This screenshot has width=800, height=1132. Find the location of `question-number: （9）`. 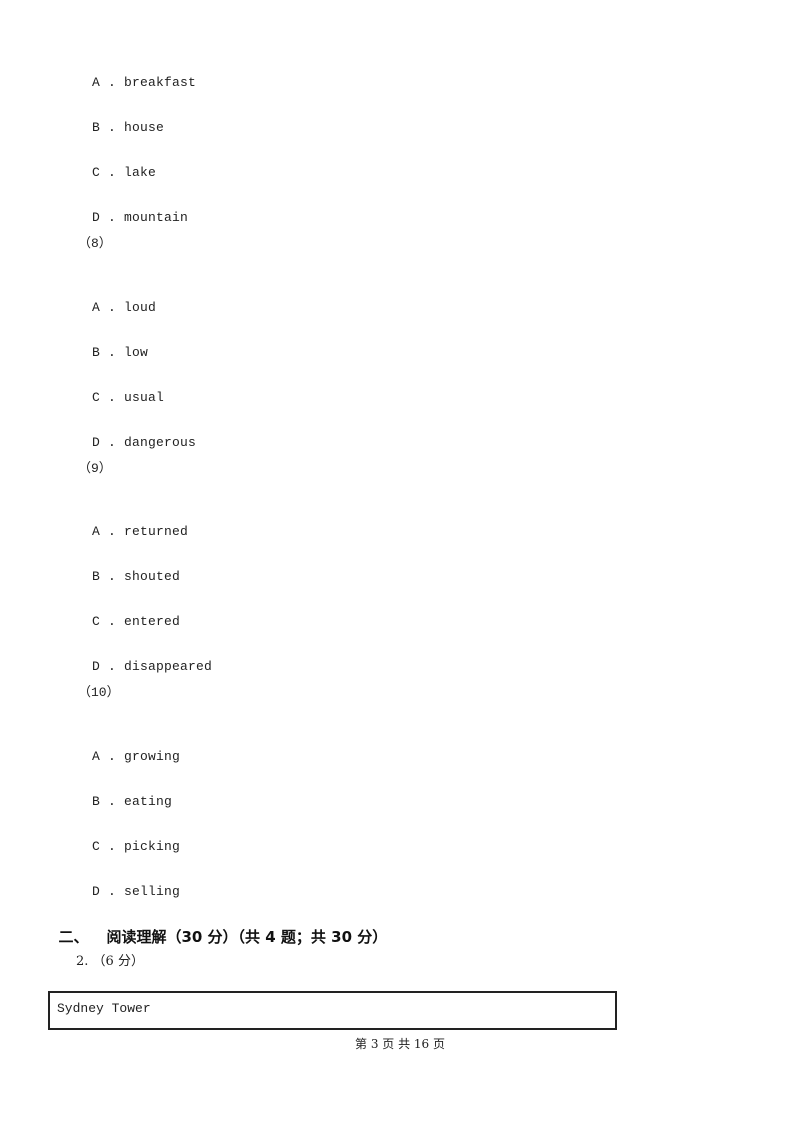

question-number: （9） is located at coordinates (95, 468).